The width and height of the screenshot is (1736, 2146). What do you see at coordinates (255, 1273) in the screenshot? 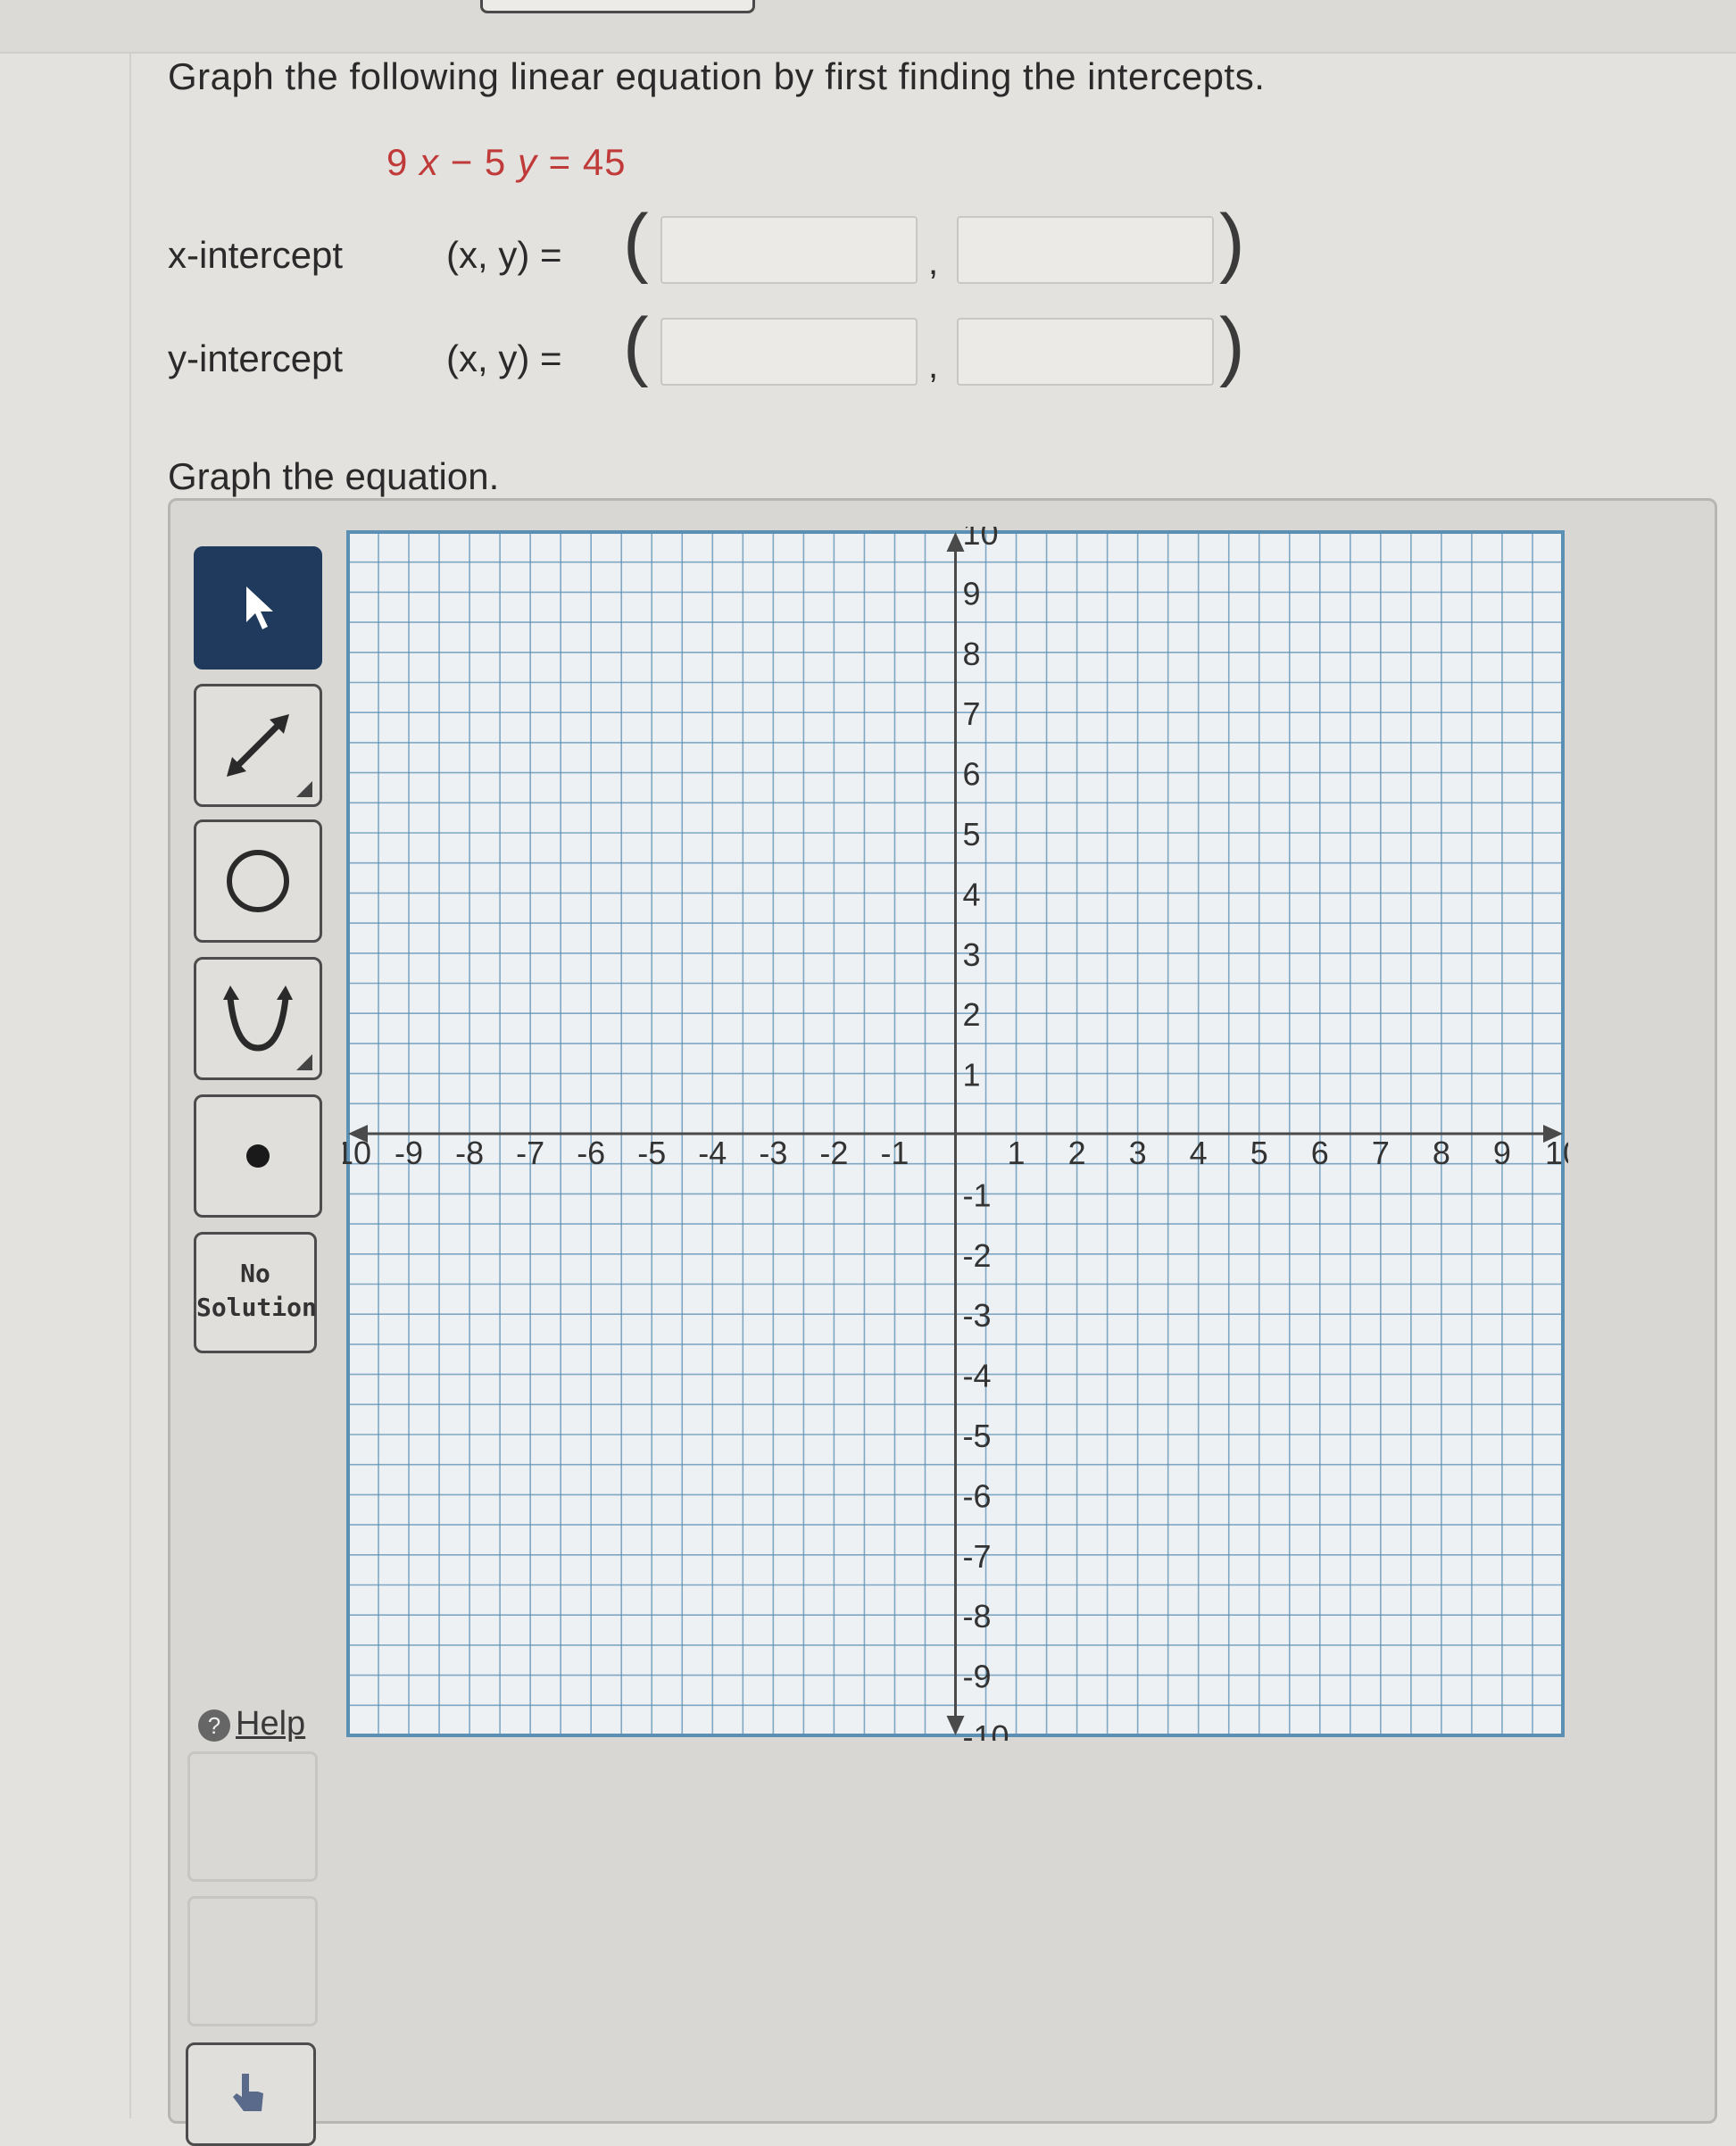
I see `no-solution-line1: No` at bounding box center [255, 1273].